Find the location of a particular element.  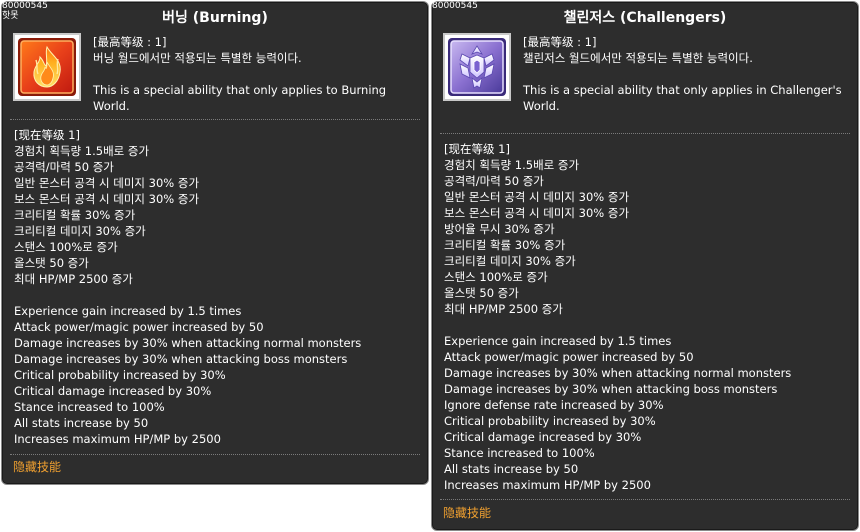

description-ko: 챌린저스 월드에서만 적용되는 특별한 능력이다. is located at coordinates (638, 58).